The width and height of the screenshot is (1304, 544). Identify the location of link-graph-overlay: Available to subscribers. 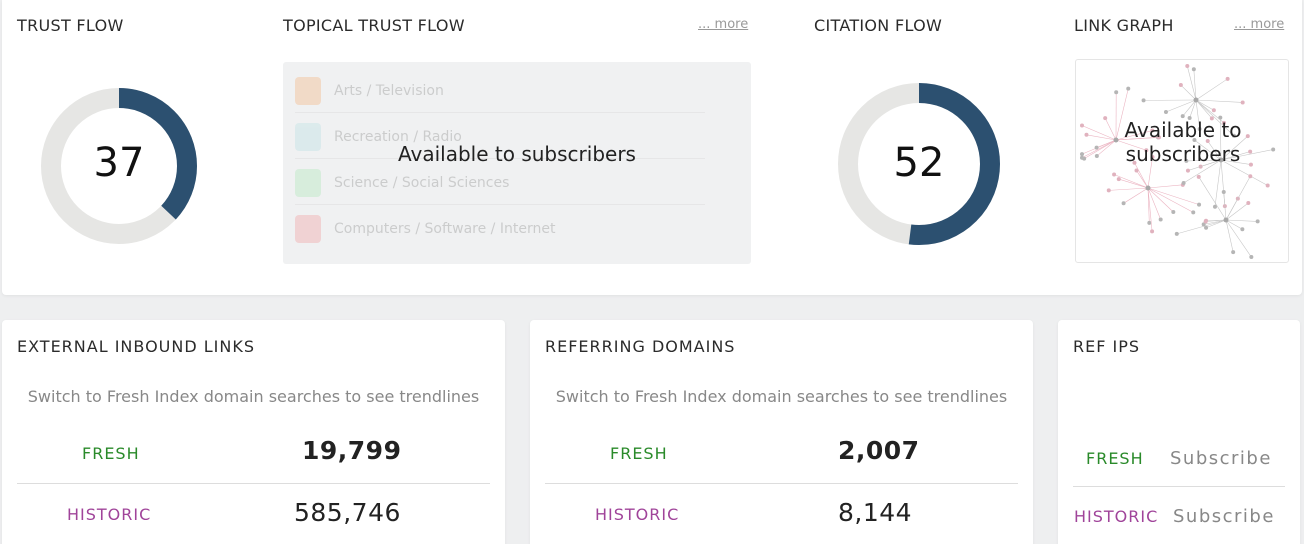
(1182, 142).